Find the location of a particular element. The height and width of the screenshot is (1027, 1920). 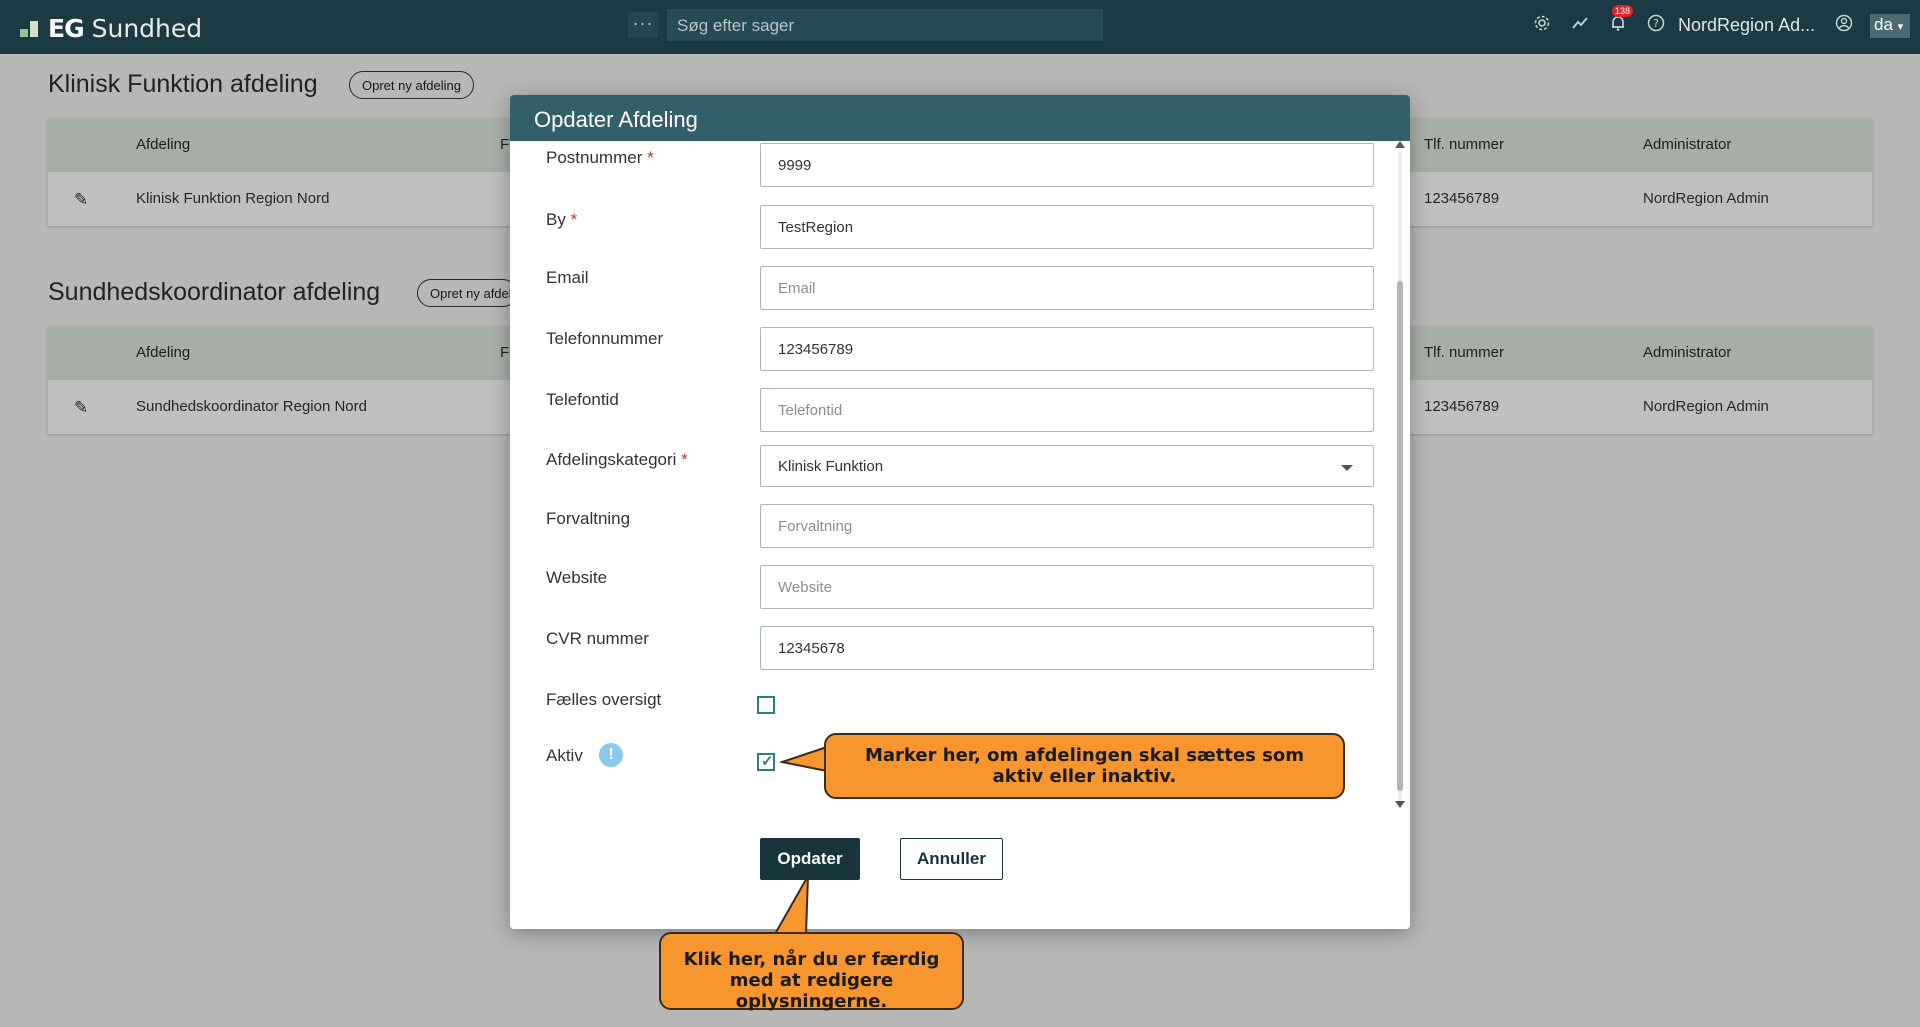

bell-icon is located at coordinates (1618, 25).